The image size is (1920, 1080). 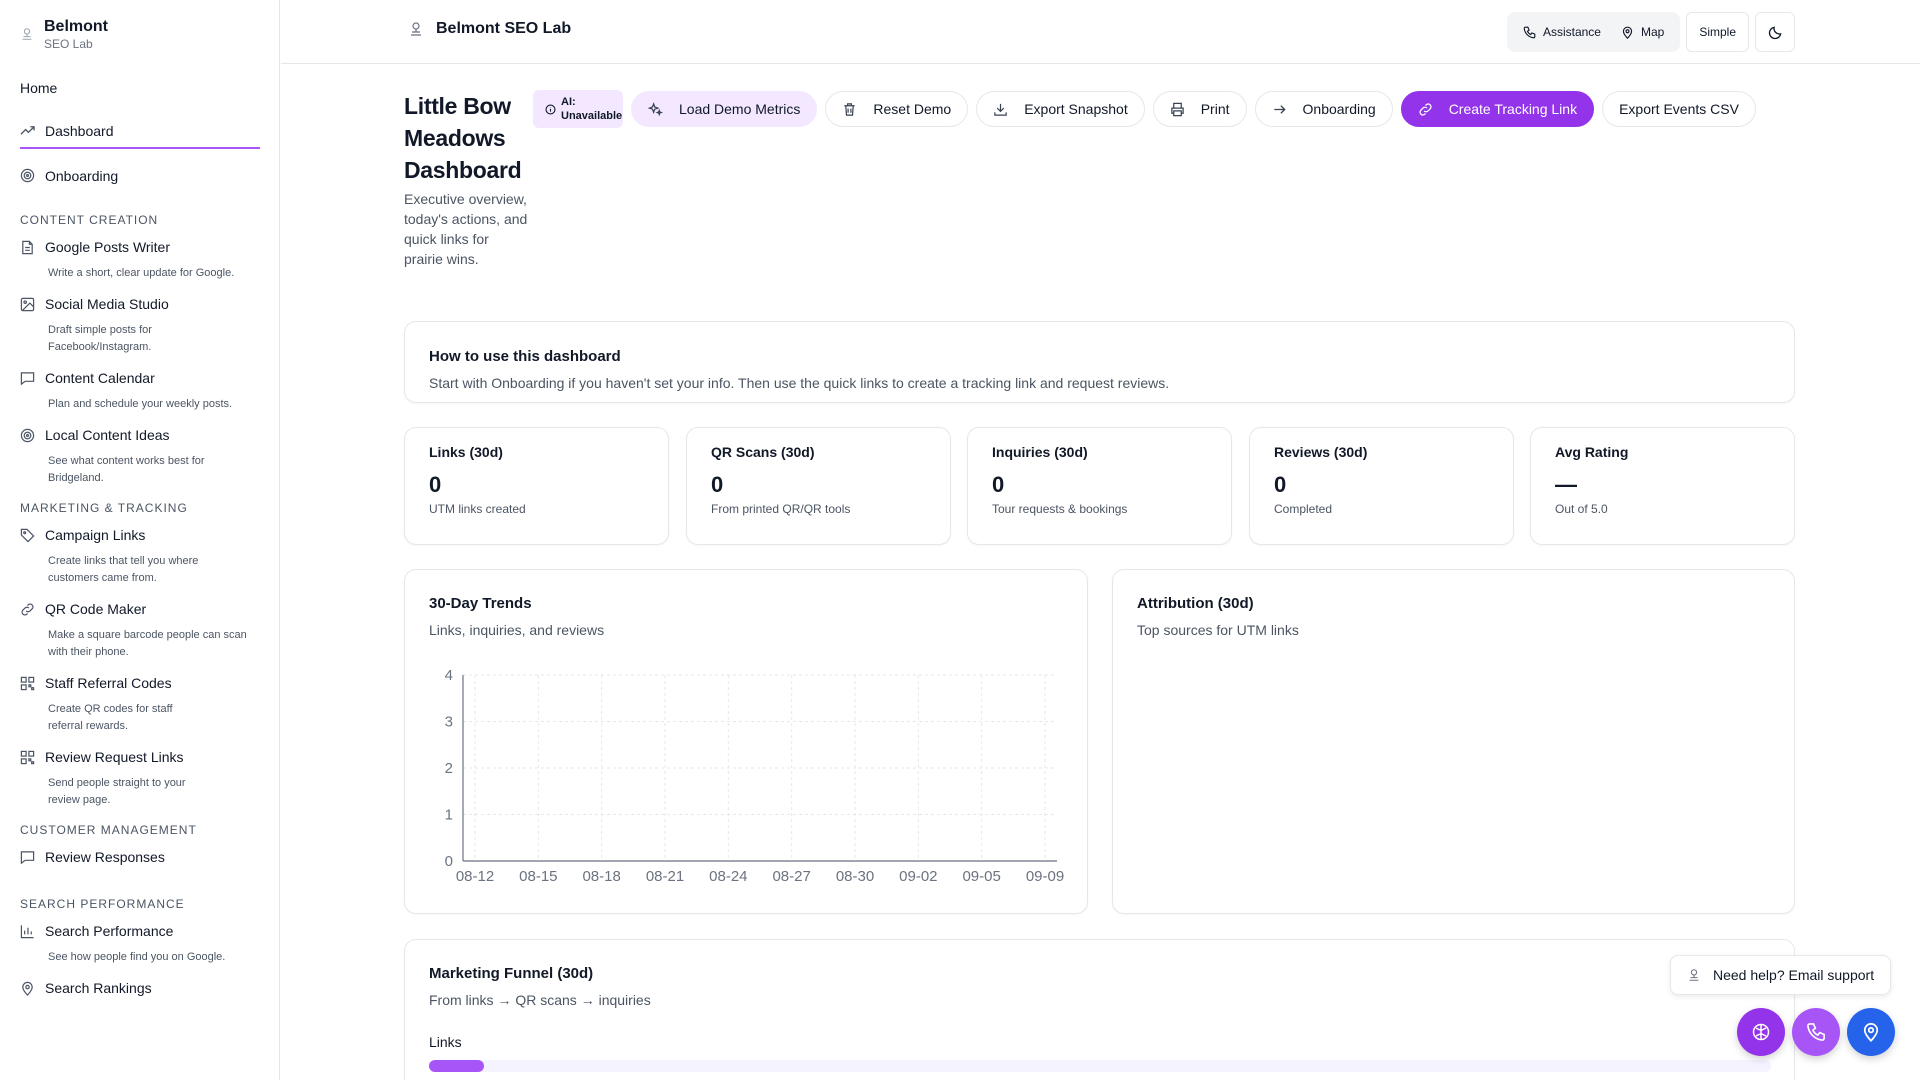 What do you see at coordinates (89, 220) in the screenshot?
I see `section-title-content-creation: CONTENT CREATION` at bounding box center [89, 220].